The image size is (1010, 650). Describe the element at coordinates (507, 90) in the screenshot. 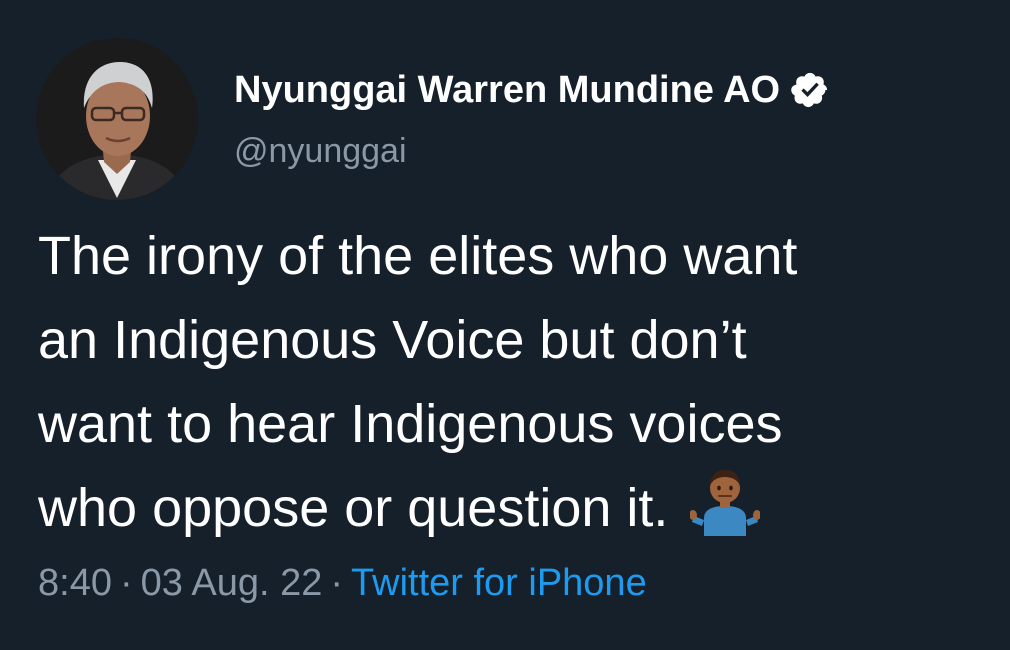

I see `author-display-name: Nyunggai Warren Mundine AO` at that location.